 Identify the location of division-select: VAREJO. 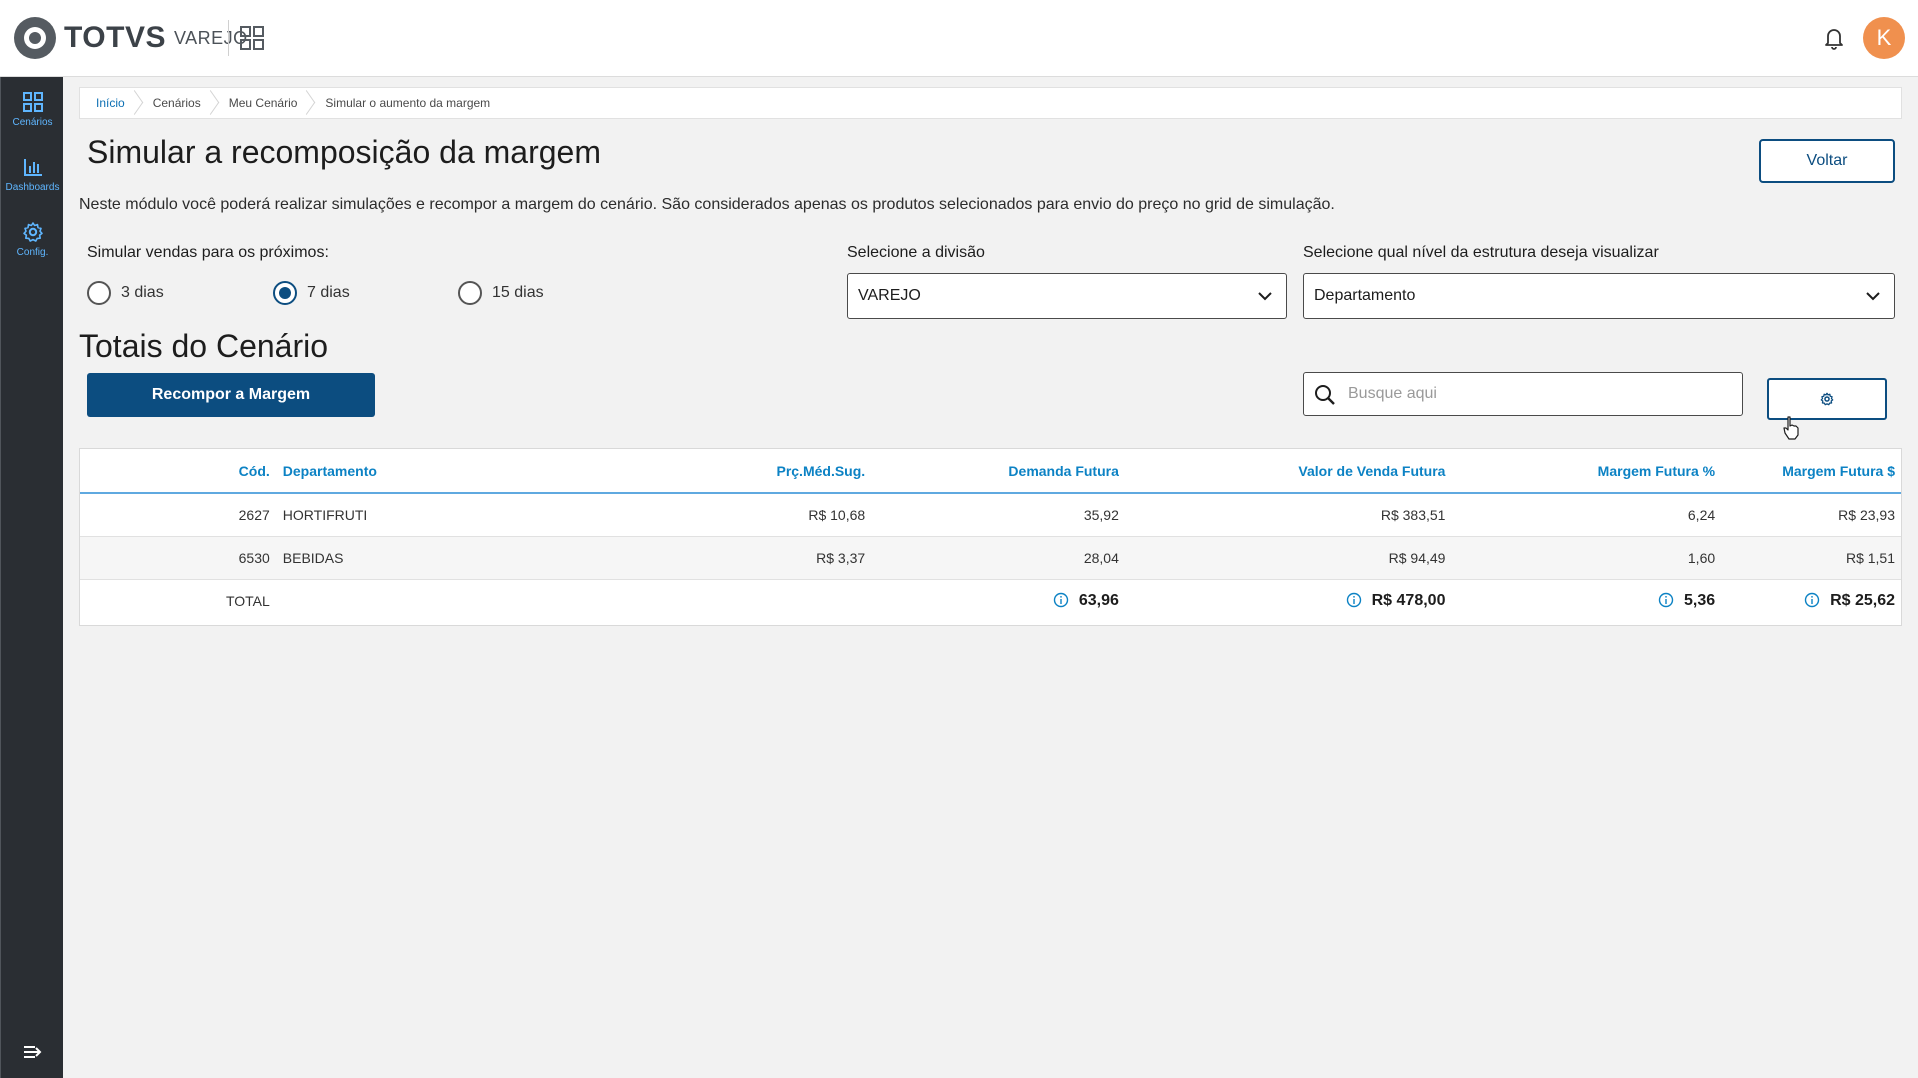
(1067, 296).